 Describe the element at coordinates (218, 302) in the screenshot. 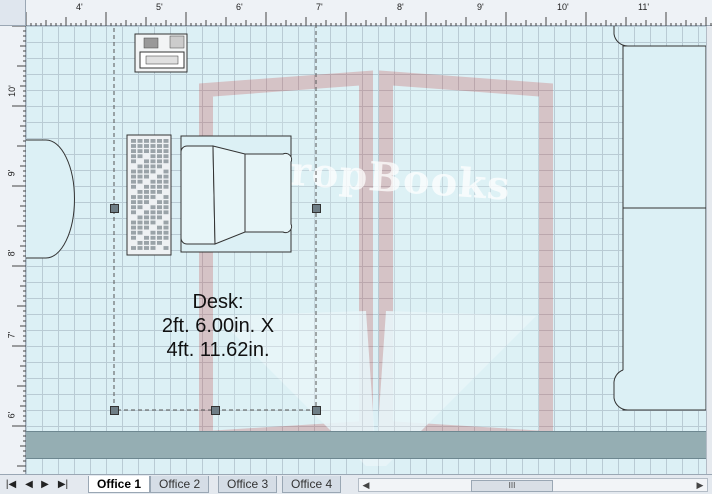

I see `desk-label-title: Desk:` at that location.